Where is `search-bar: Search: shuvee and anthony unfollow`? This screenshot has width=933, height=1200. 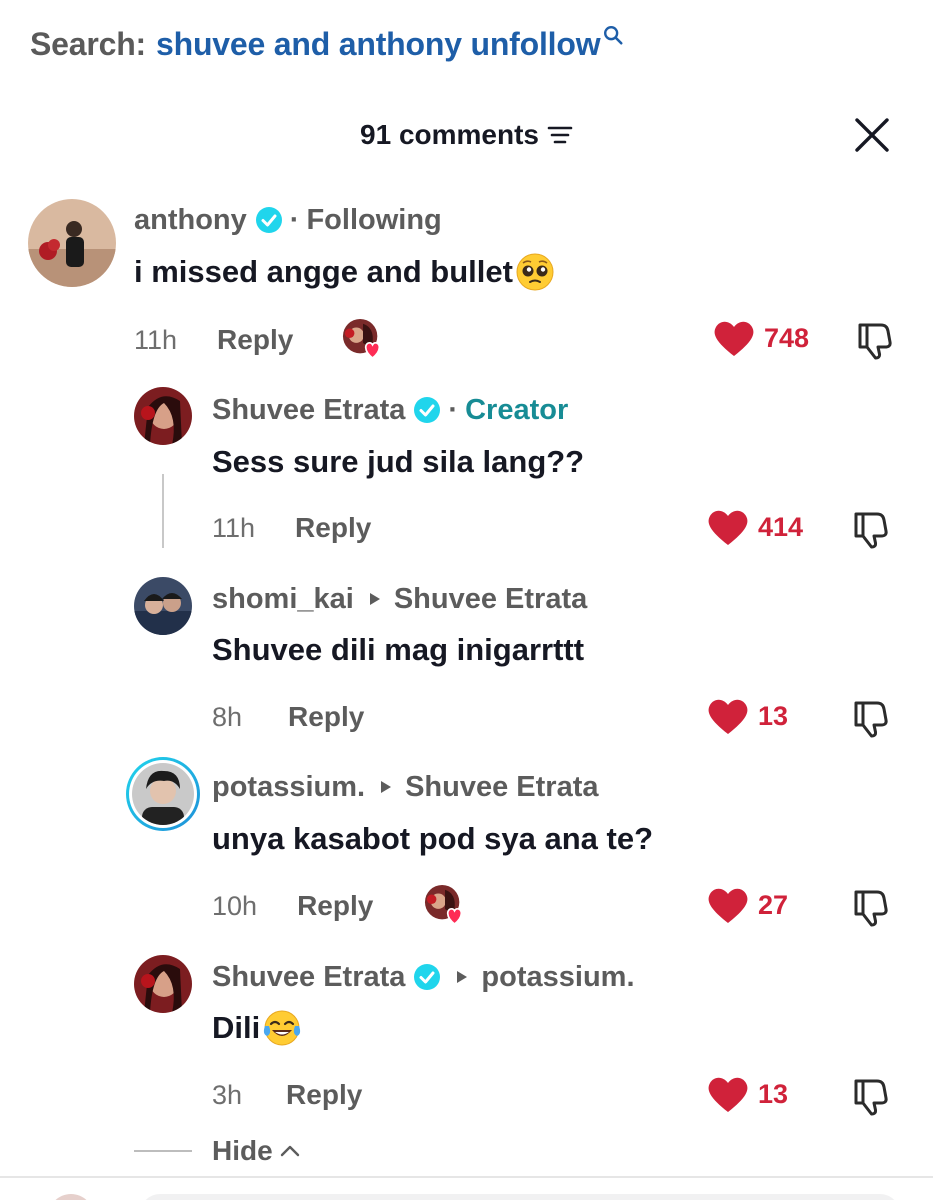 search-bar: Search: shuvee and anthony unfollow is located at coordinates (327, 44).